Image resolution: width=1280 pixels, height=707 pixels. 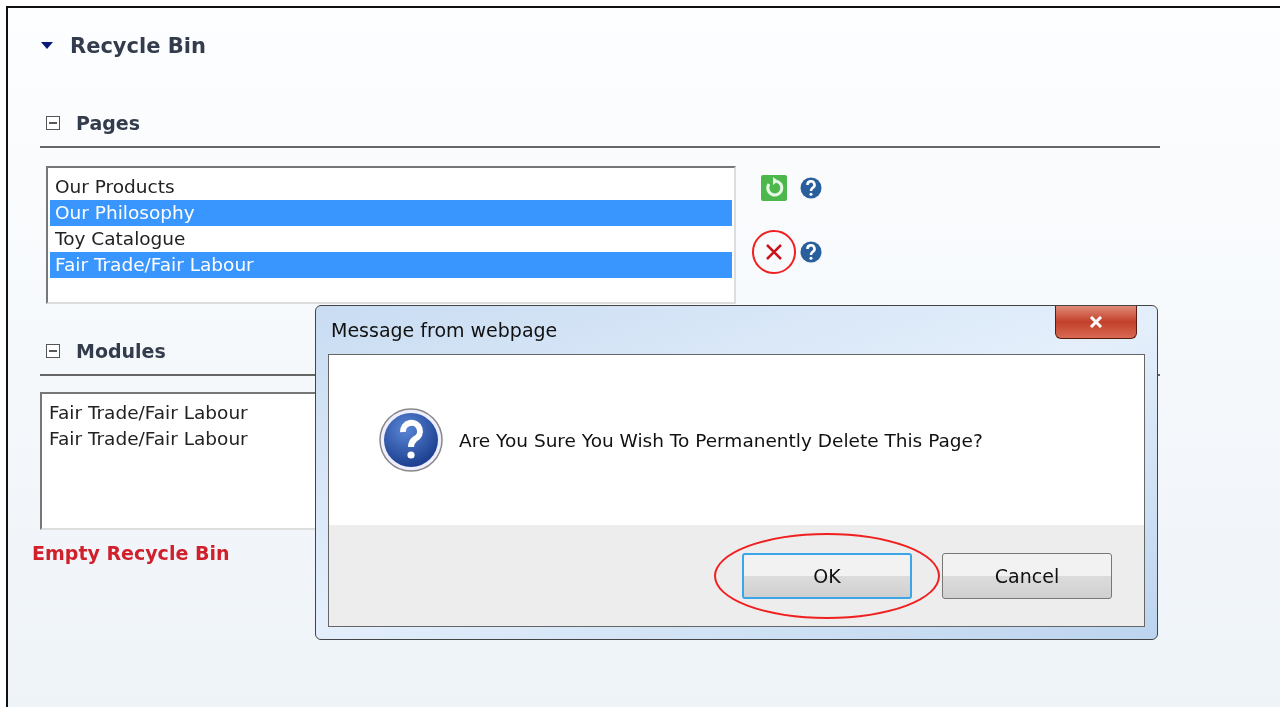 What do you see at coordinates (721, 440) in the screenshot?
I see `dialog-message: Are You Sure You Wish To Permanently Delete This Page?` at bounding box center [721, 440].